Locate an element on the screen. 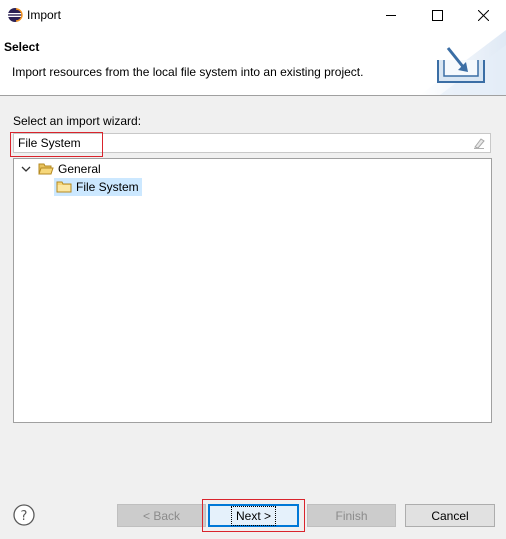  tree-item-file-system: File System is located at coordinates (98, 187).